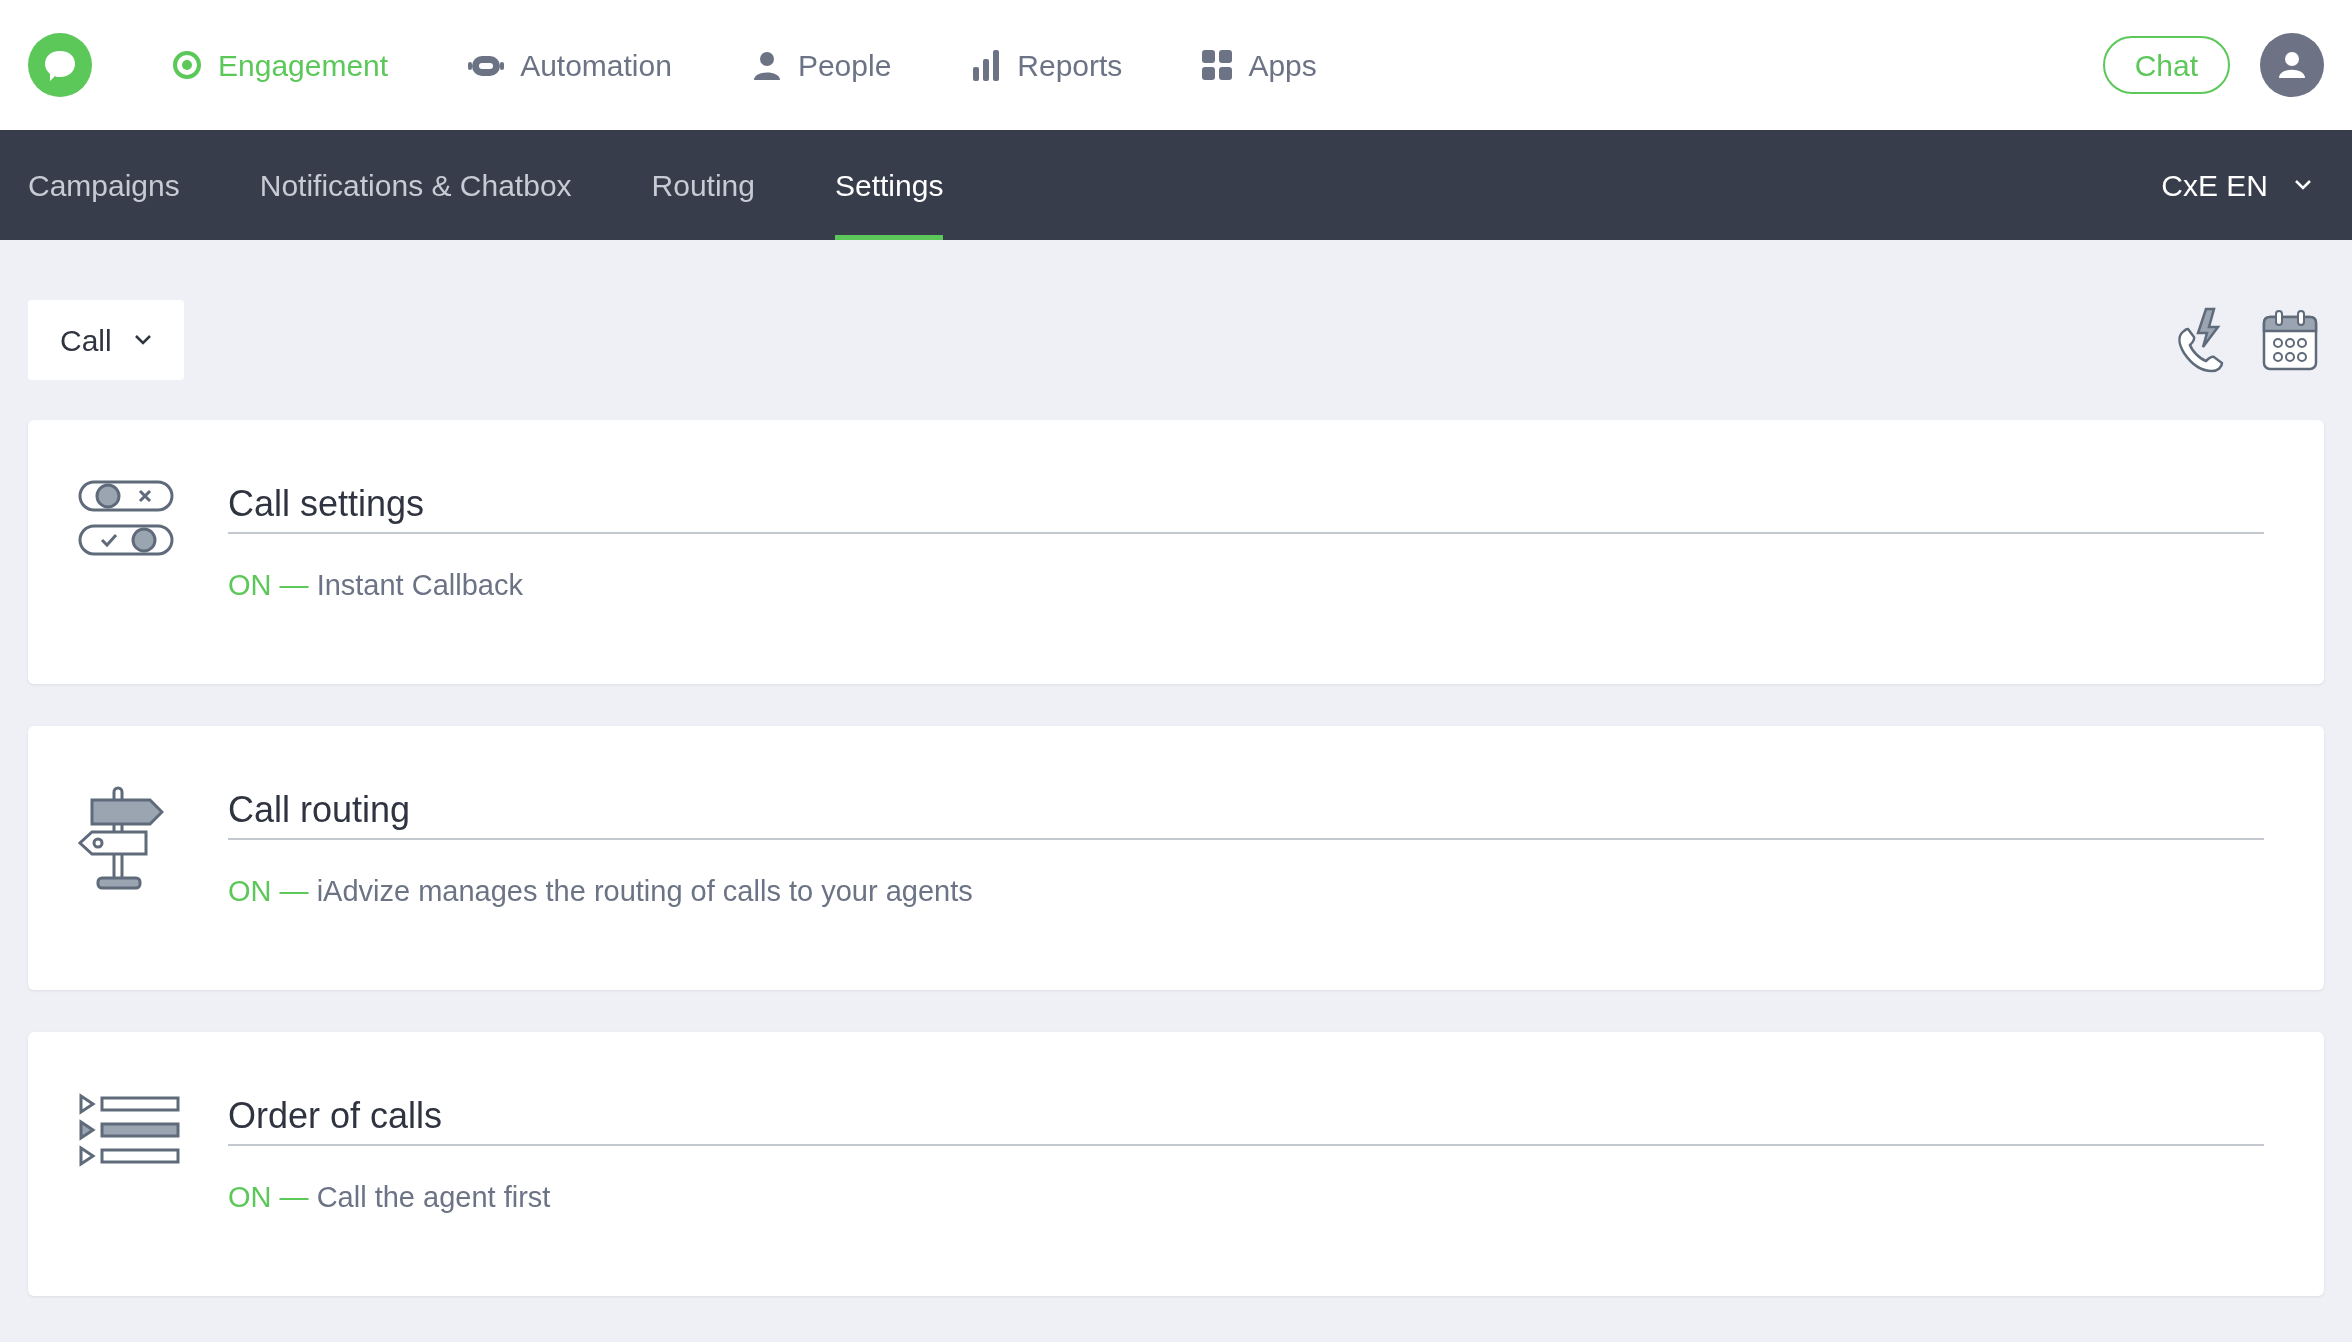  I want to click on person-icon, so click(766, 65).